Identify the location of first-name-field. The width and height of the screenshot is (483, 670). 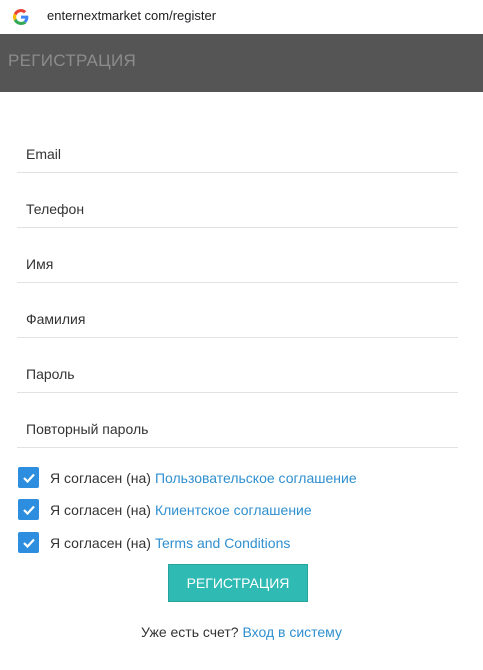
(237, 255).